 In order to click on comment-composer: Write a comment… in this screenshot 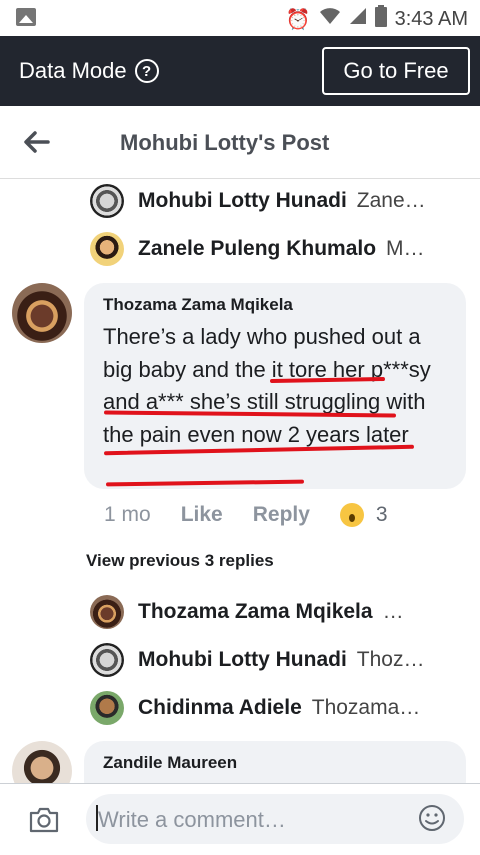, I will do `click(240, 819)`.